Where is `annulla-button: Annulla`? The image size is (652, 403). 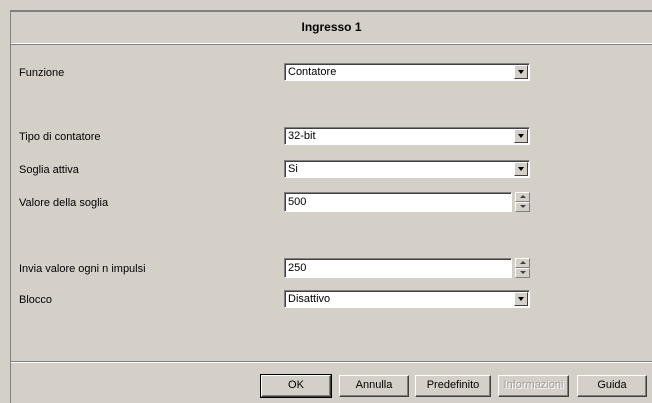 annulla-button: Annulla is located at coordinates (374, 386).